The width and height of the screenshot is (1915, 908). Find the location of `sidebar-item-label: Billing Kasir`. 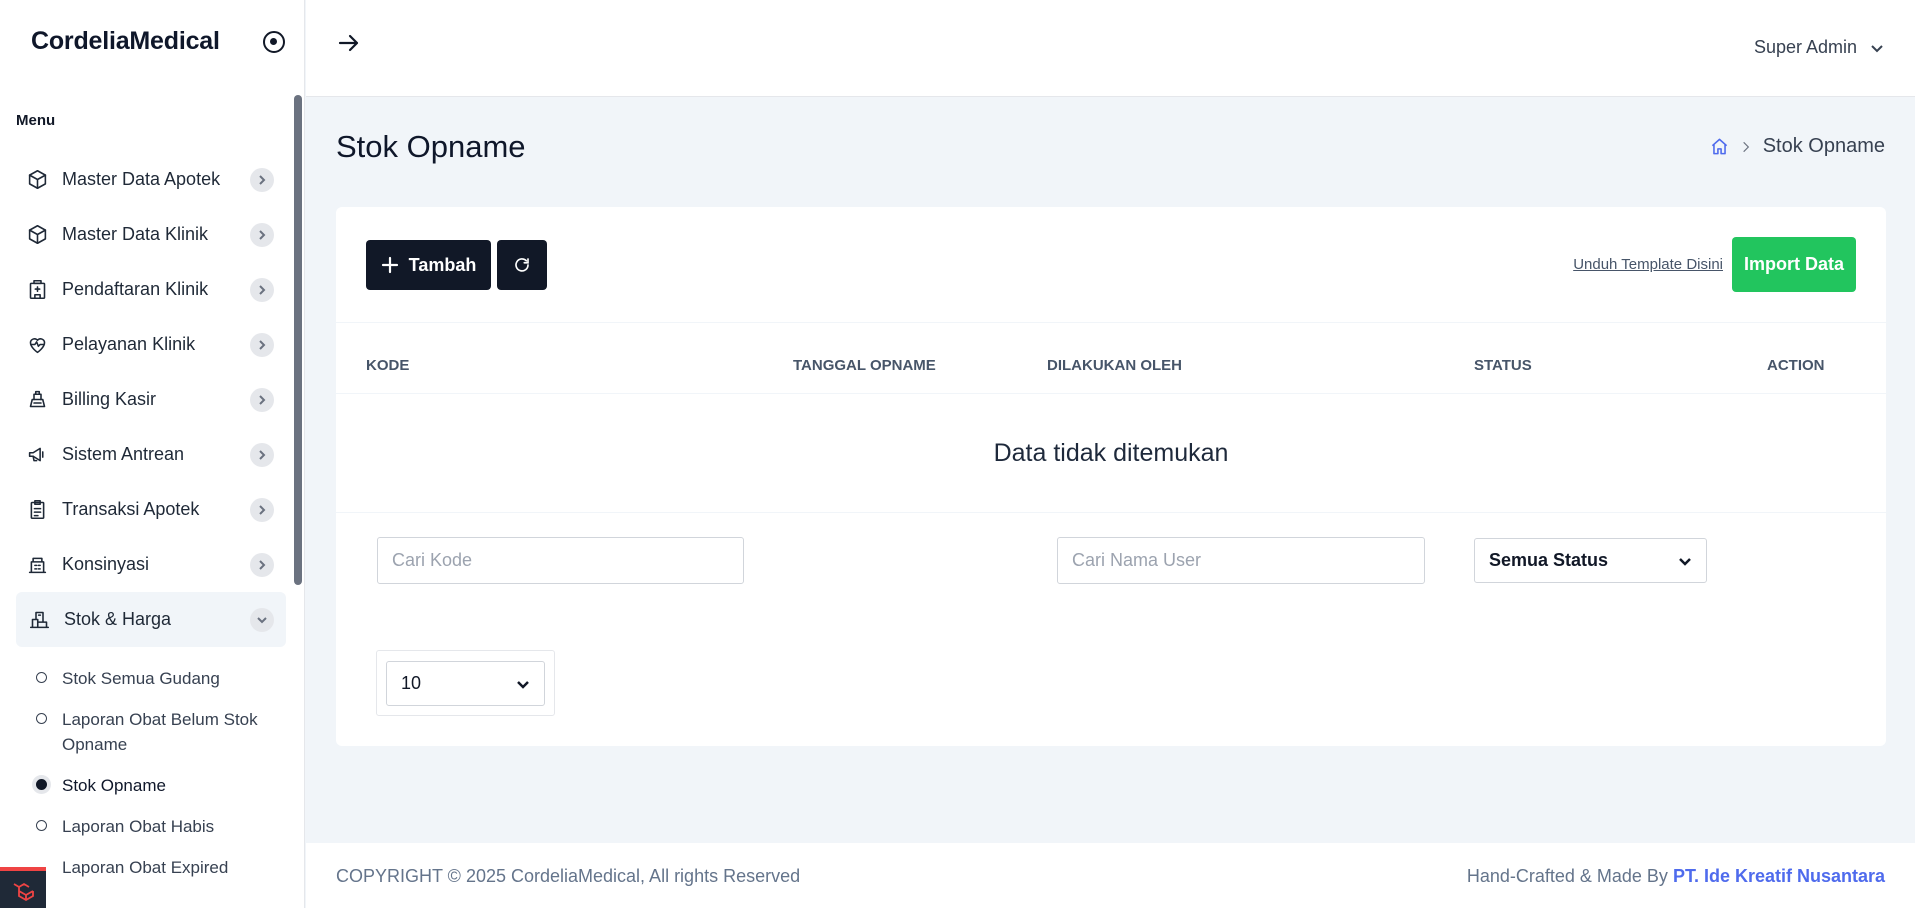

sidebar-item-label: Billing Kasir is located at coordinates (109, 399).